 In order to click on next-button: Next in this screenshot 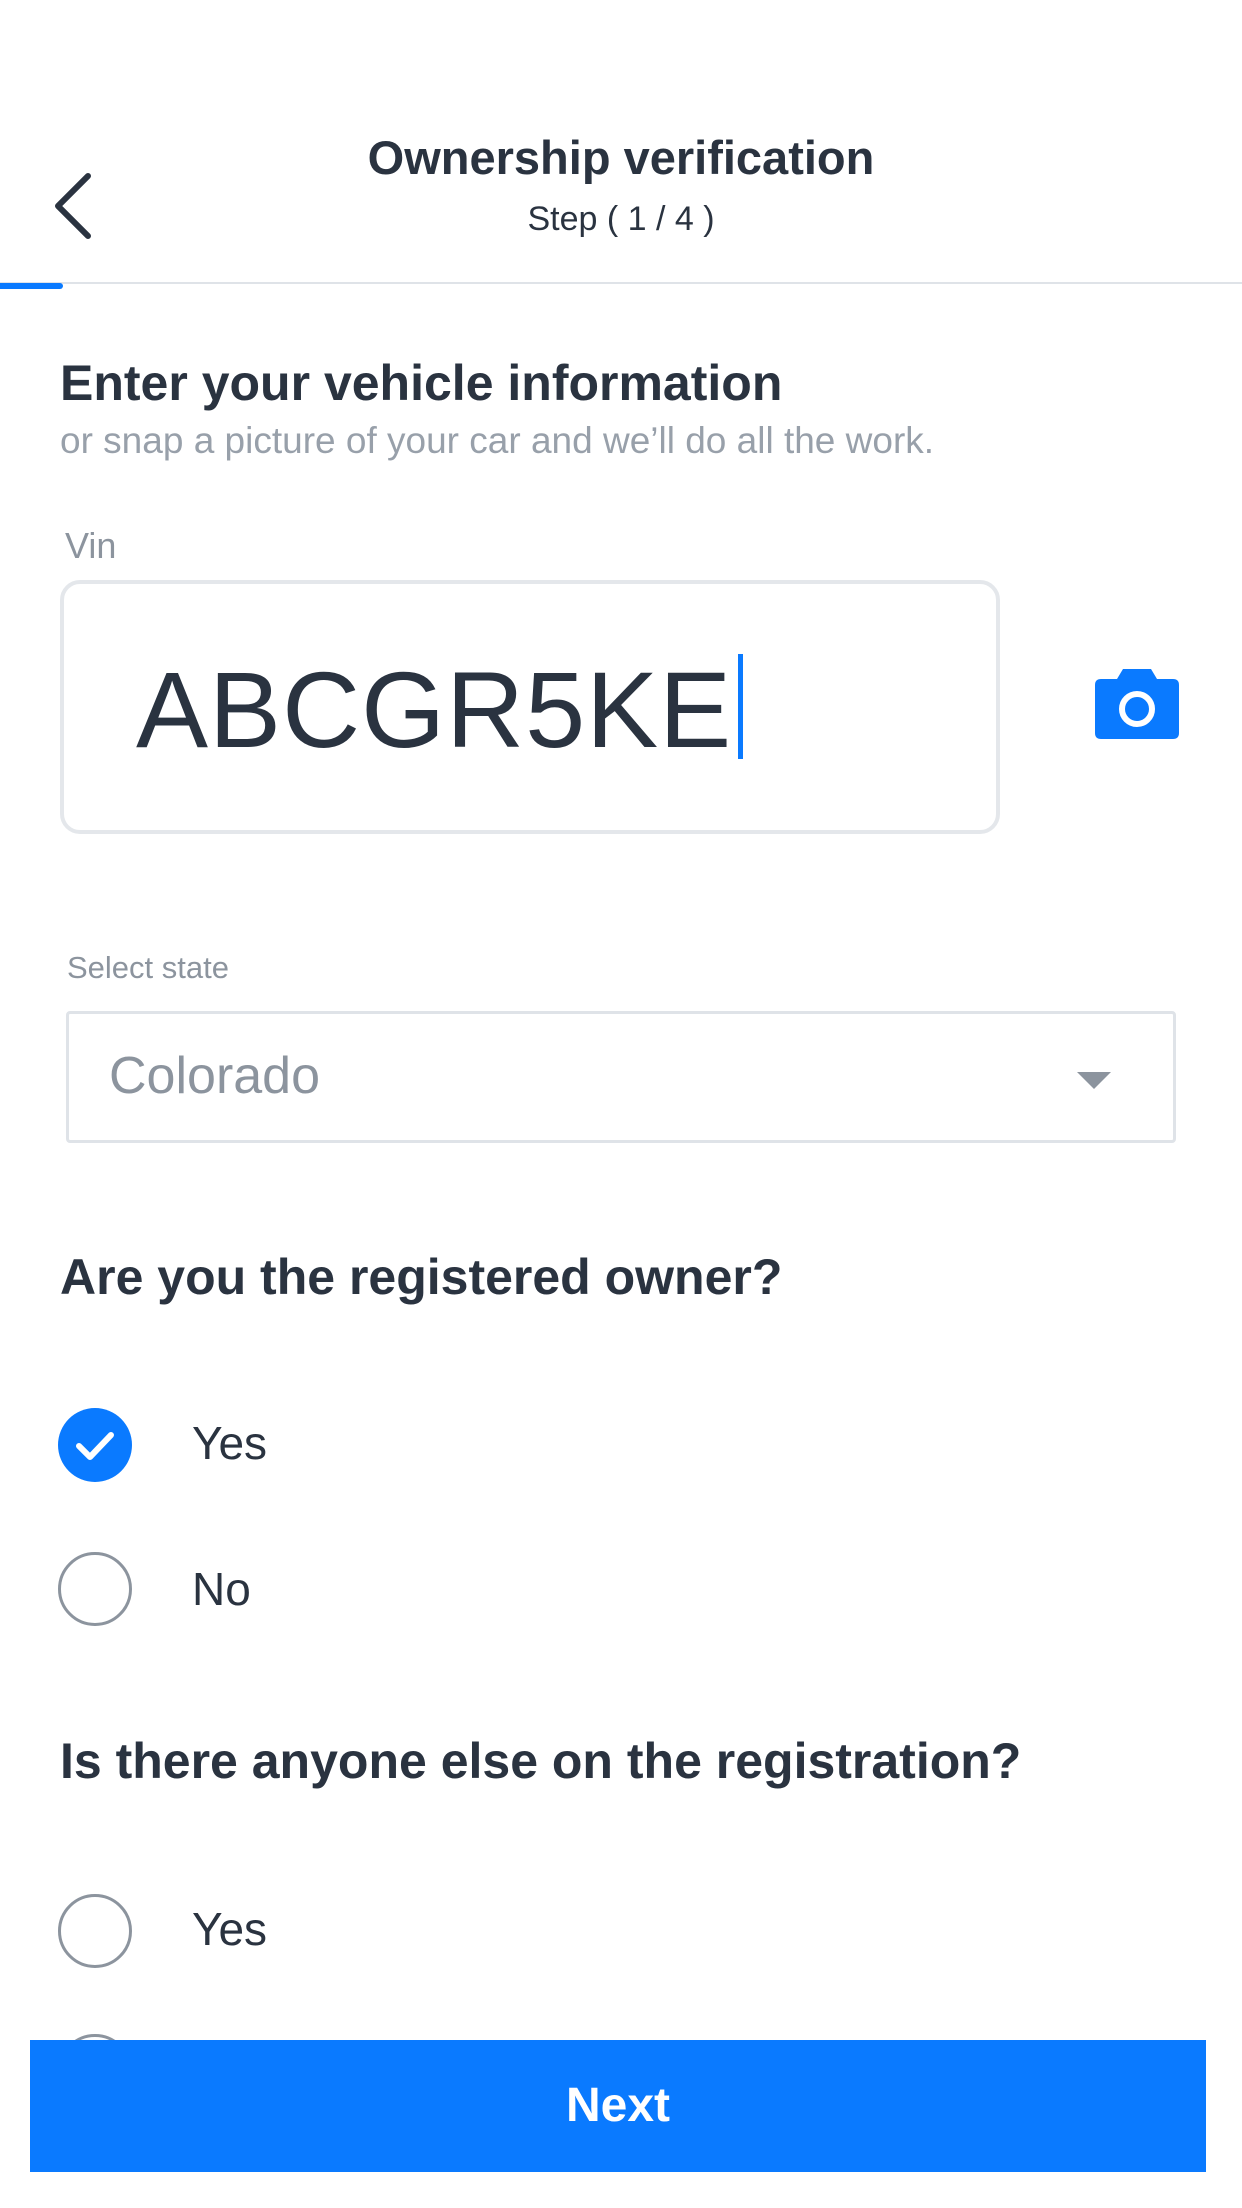, I will do `click(618, 2106)`.